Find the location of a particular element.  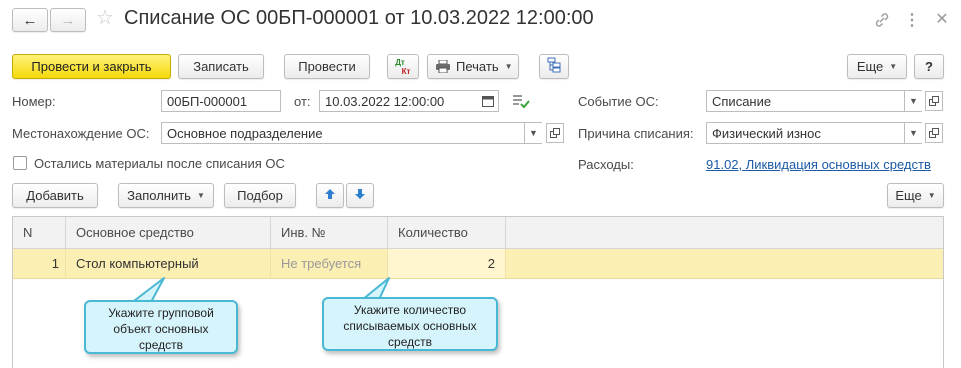

document-check-icon is located at coordinates (521, 102).